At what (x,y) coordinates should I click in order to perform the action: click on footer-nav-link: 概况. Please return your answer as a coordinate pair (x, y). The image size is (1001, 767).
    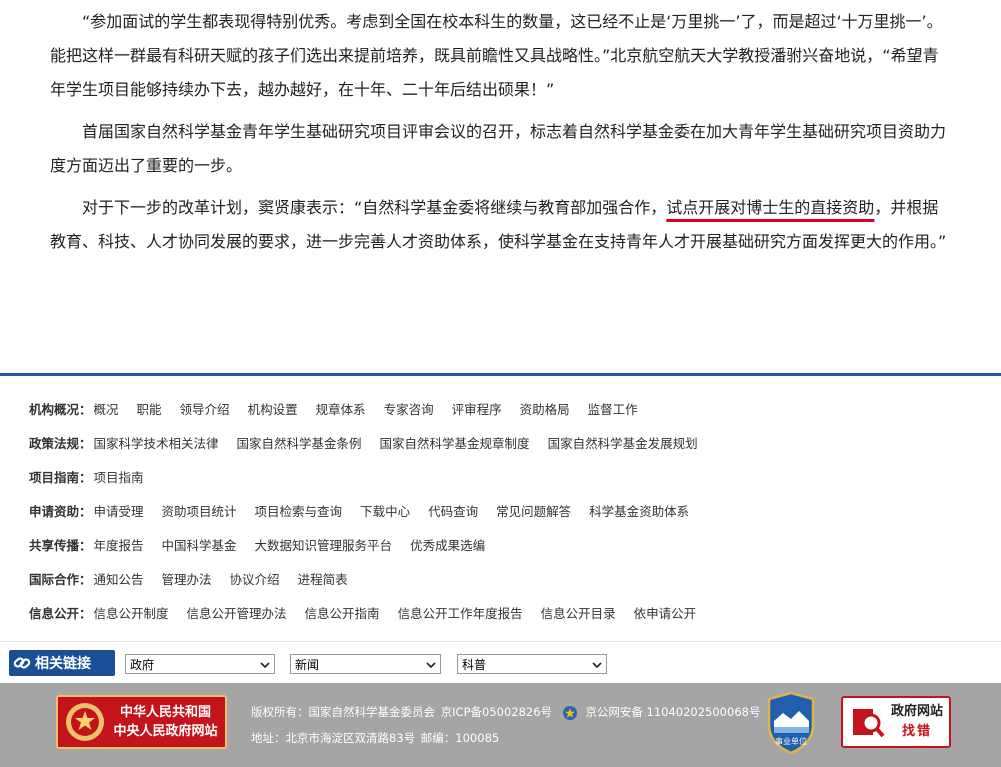
    Looking at the image, I should click on (106, 408).